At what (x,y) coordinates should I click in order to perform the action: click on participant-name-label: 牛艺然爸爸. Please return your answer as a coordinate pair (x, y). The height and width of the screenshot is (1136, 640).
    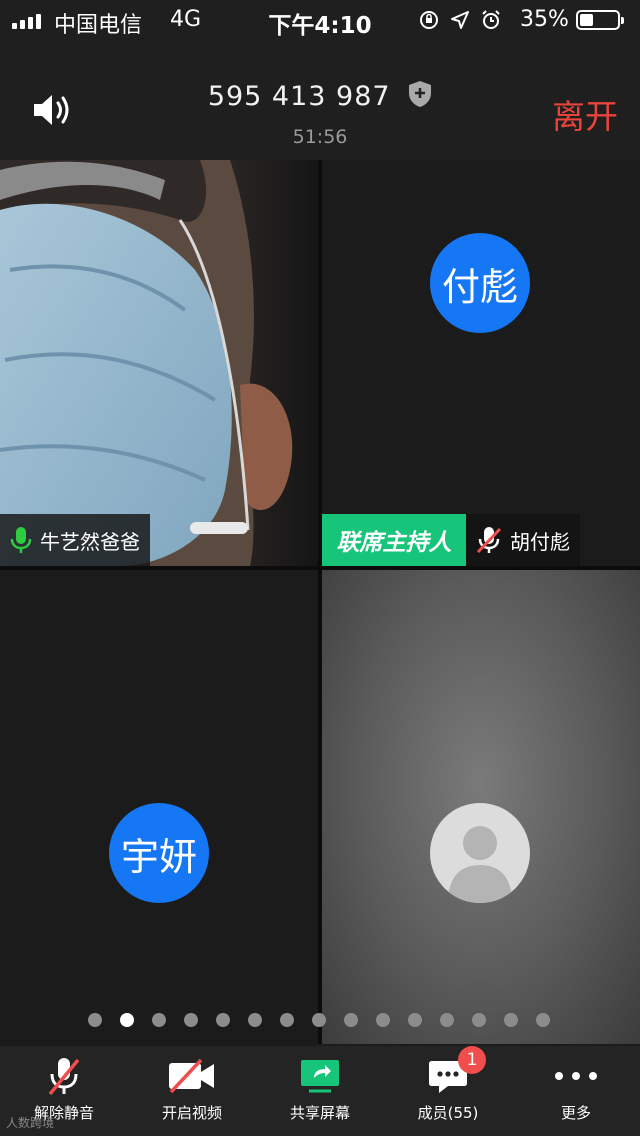
    Looking at the image, I should click on (75, 540).